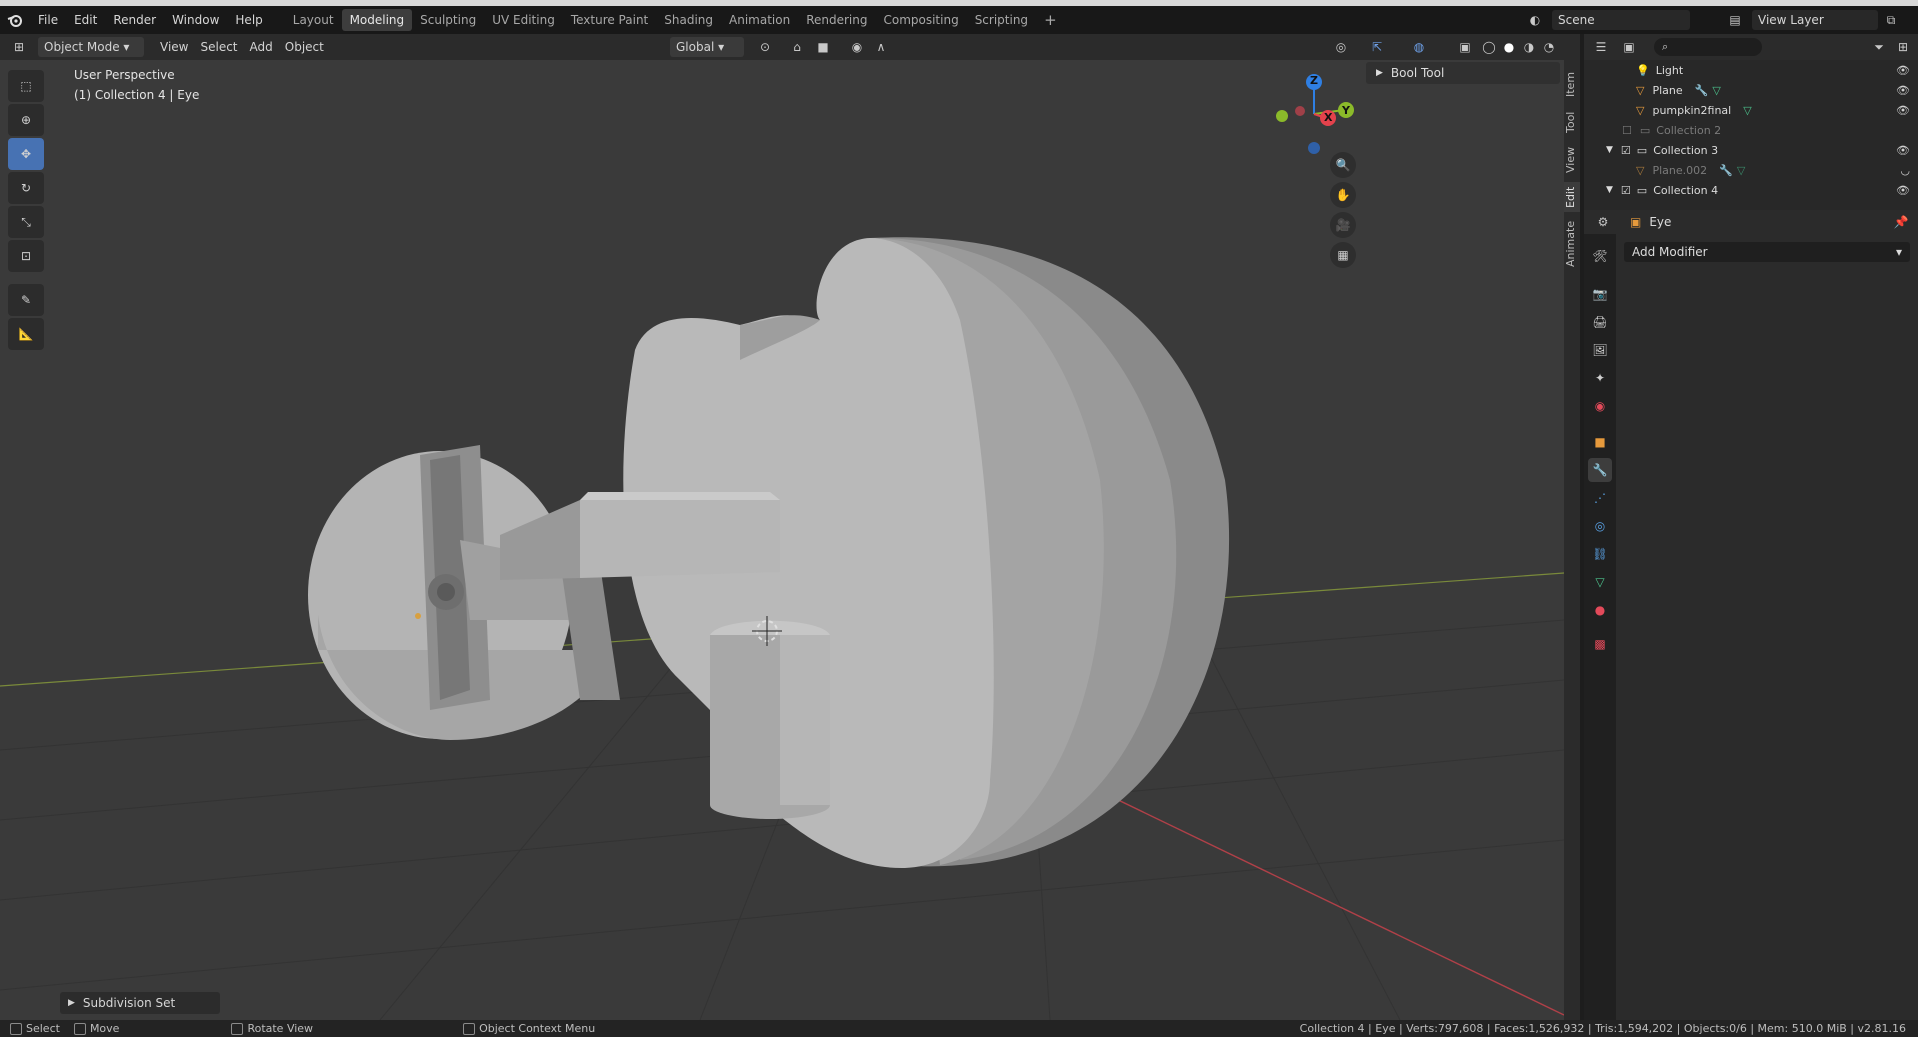  Describe the element at coordinates (1489, 47) in the screenshot. I see `shading-wireframe-icon: ◯` at that location.